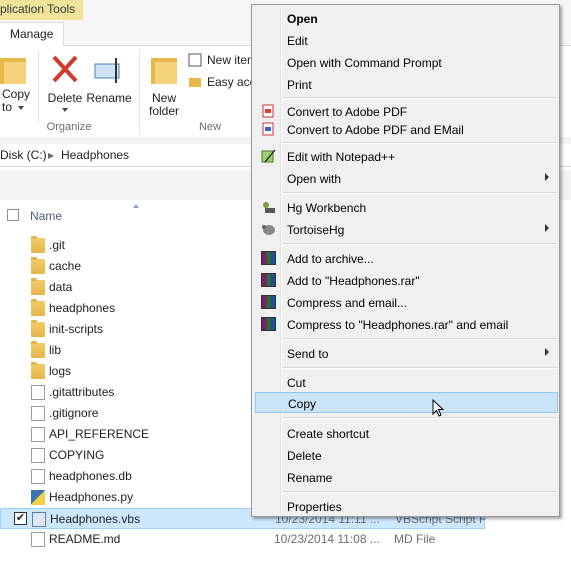 Image resolution: width=571 pixels, height=573 pixels. I want to click on rename-button: Rename, so click(109, 85).